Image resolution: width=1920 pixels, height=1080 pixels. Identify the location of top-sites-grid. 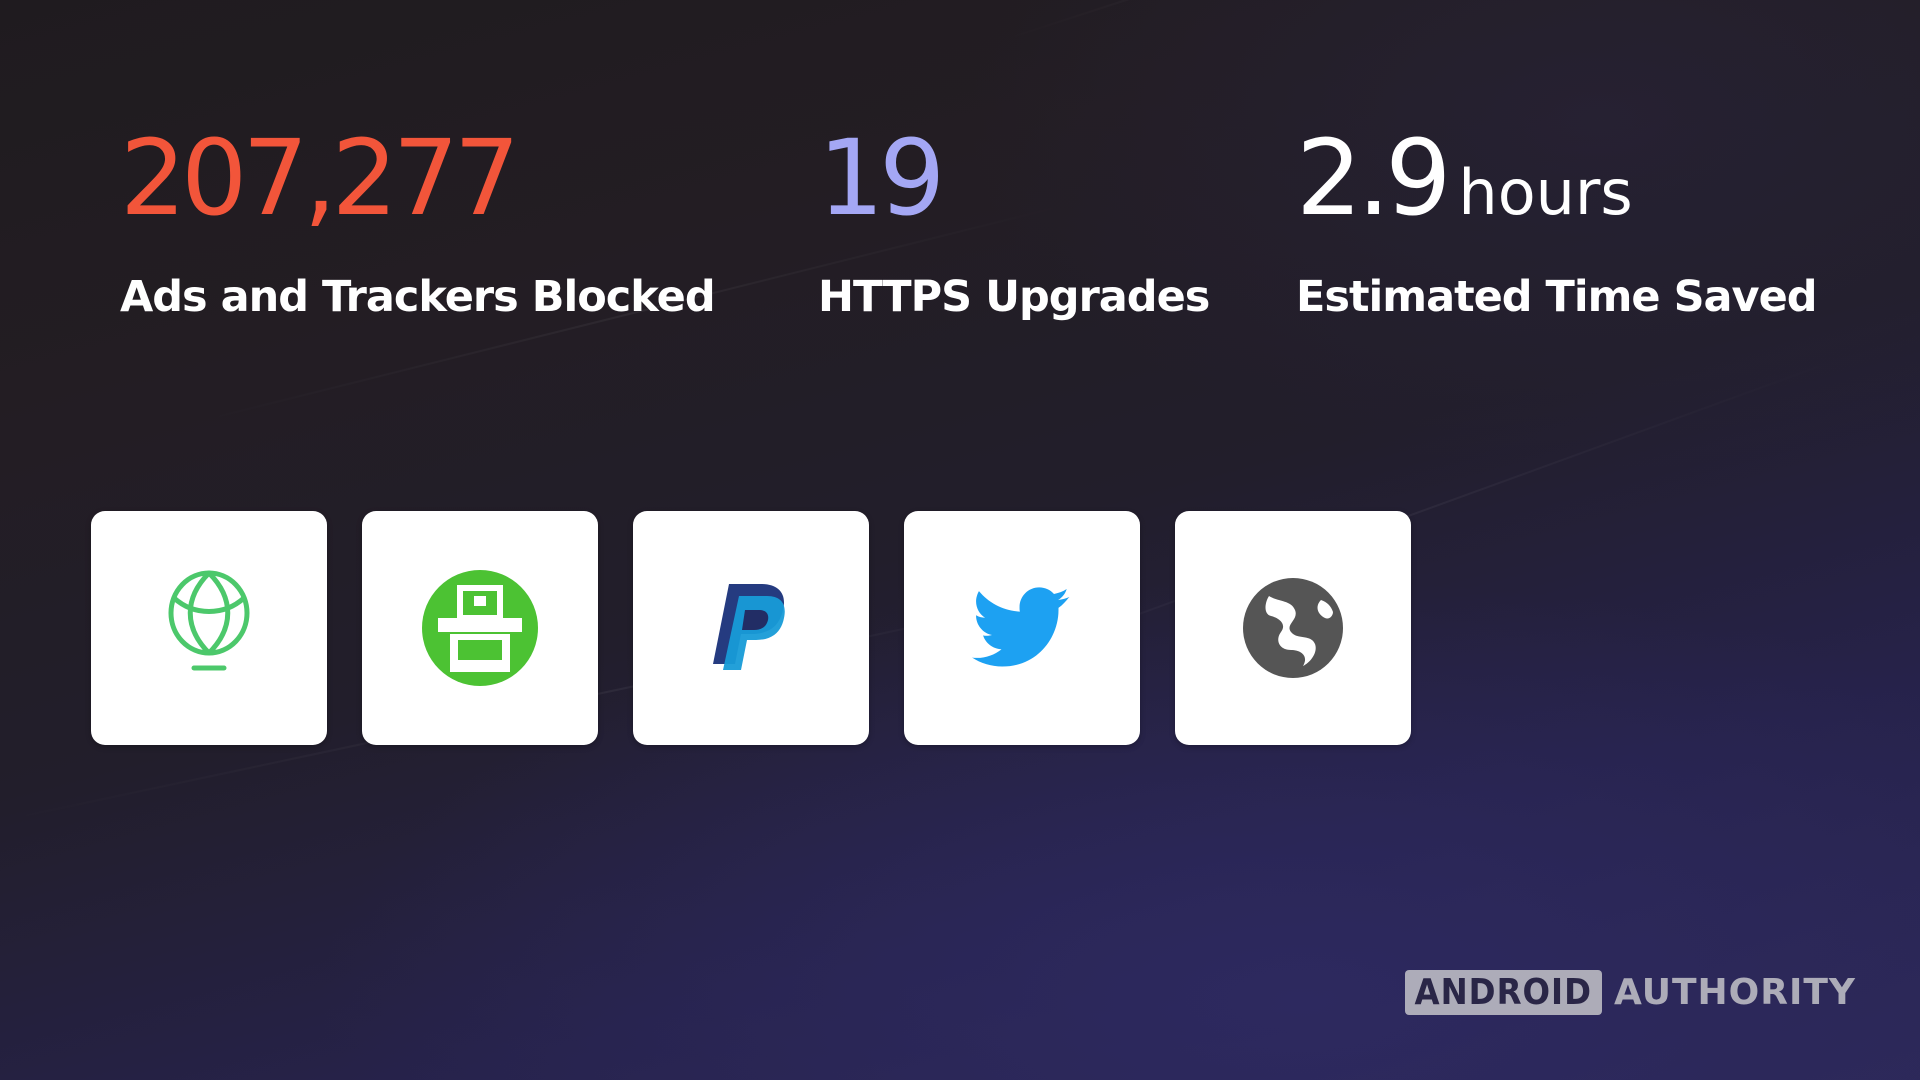
(751, 628).